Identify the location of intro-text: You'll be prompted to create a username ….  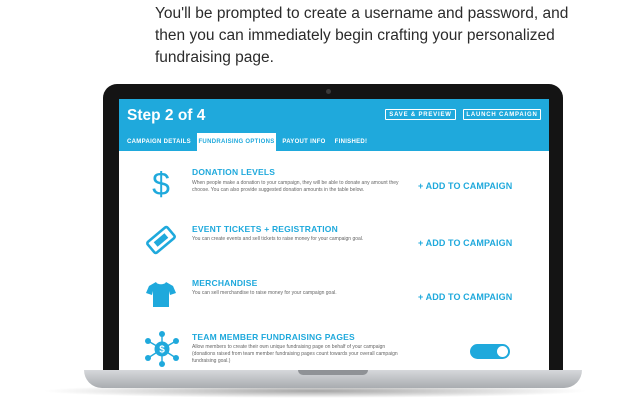
(362, 35).